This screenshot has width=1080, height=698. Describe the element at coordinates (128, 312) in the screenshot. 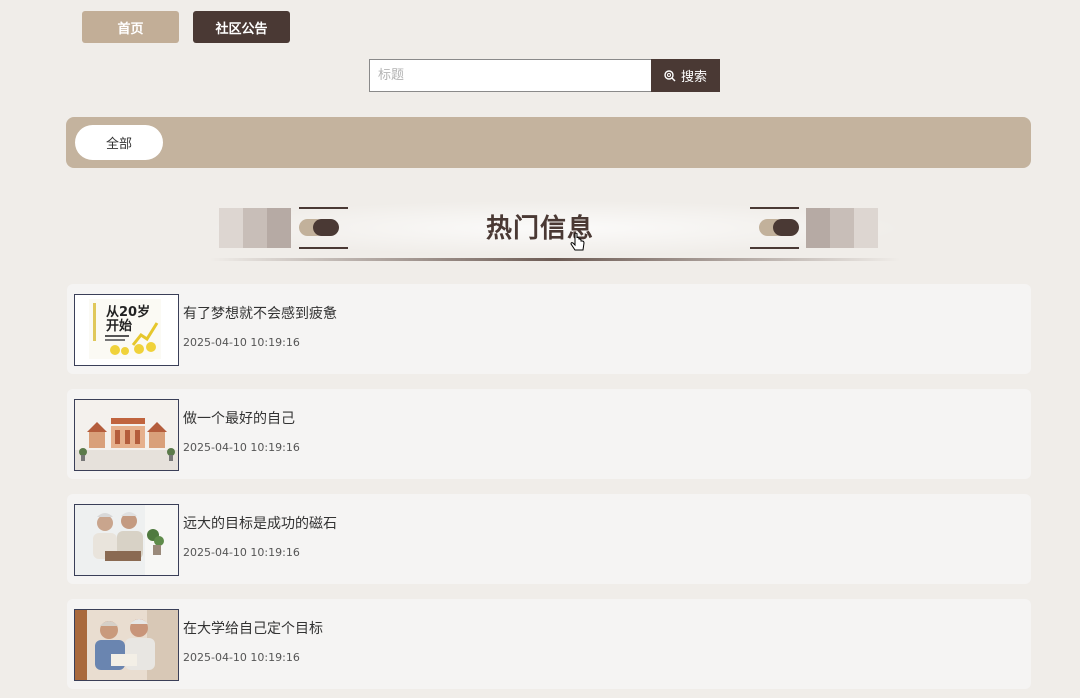

I see `book-cover-text: 从20岁` at that location.